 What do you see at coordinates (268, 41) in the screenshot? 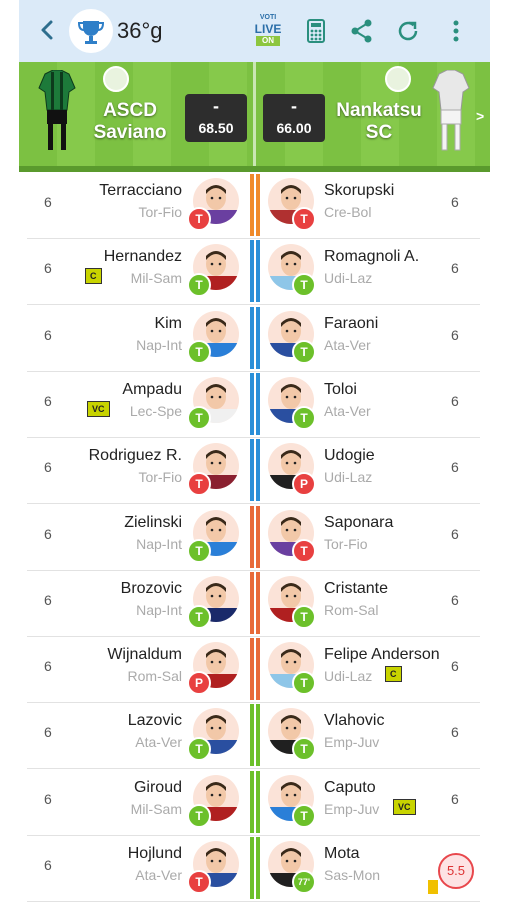
I see `on-label: ON` at bounding box center [268, 41].